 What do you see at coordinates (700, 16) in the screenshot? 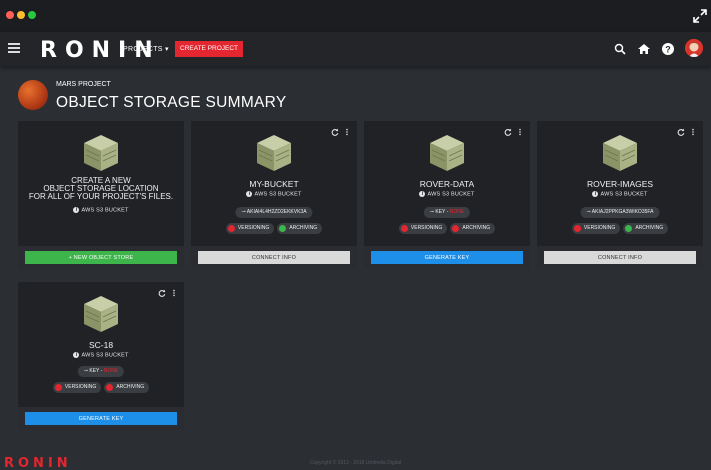
I see `fullscreen-expand-icon` at bounding box center [700, 16].